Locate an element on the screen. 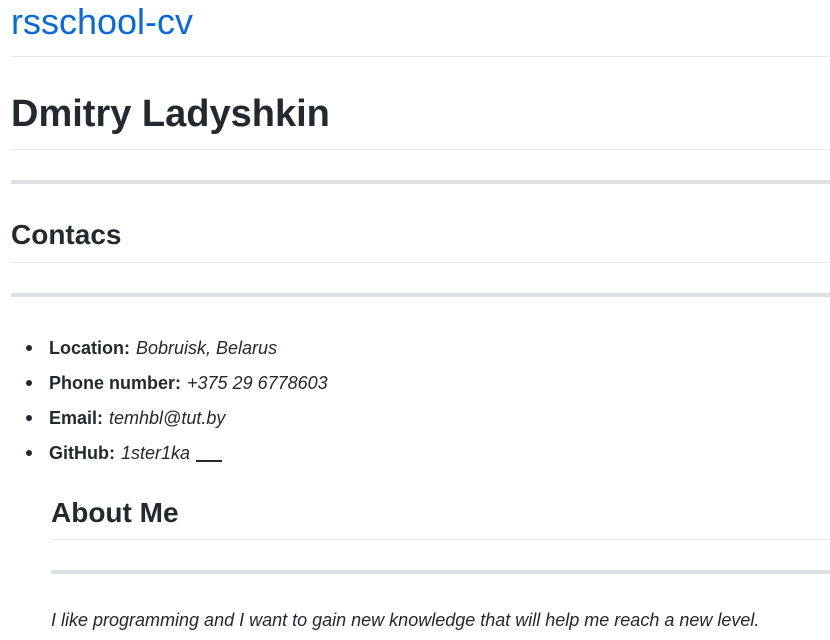 The width and height of the screenshot is (830, 640). github-link: 1ster1ka is located at coordinates (155, 453).